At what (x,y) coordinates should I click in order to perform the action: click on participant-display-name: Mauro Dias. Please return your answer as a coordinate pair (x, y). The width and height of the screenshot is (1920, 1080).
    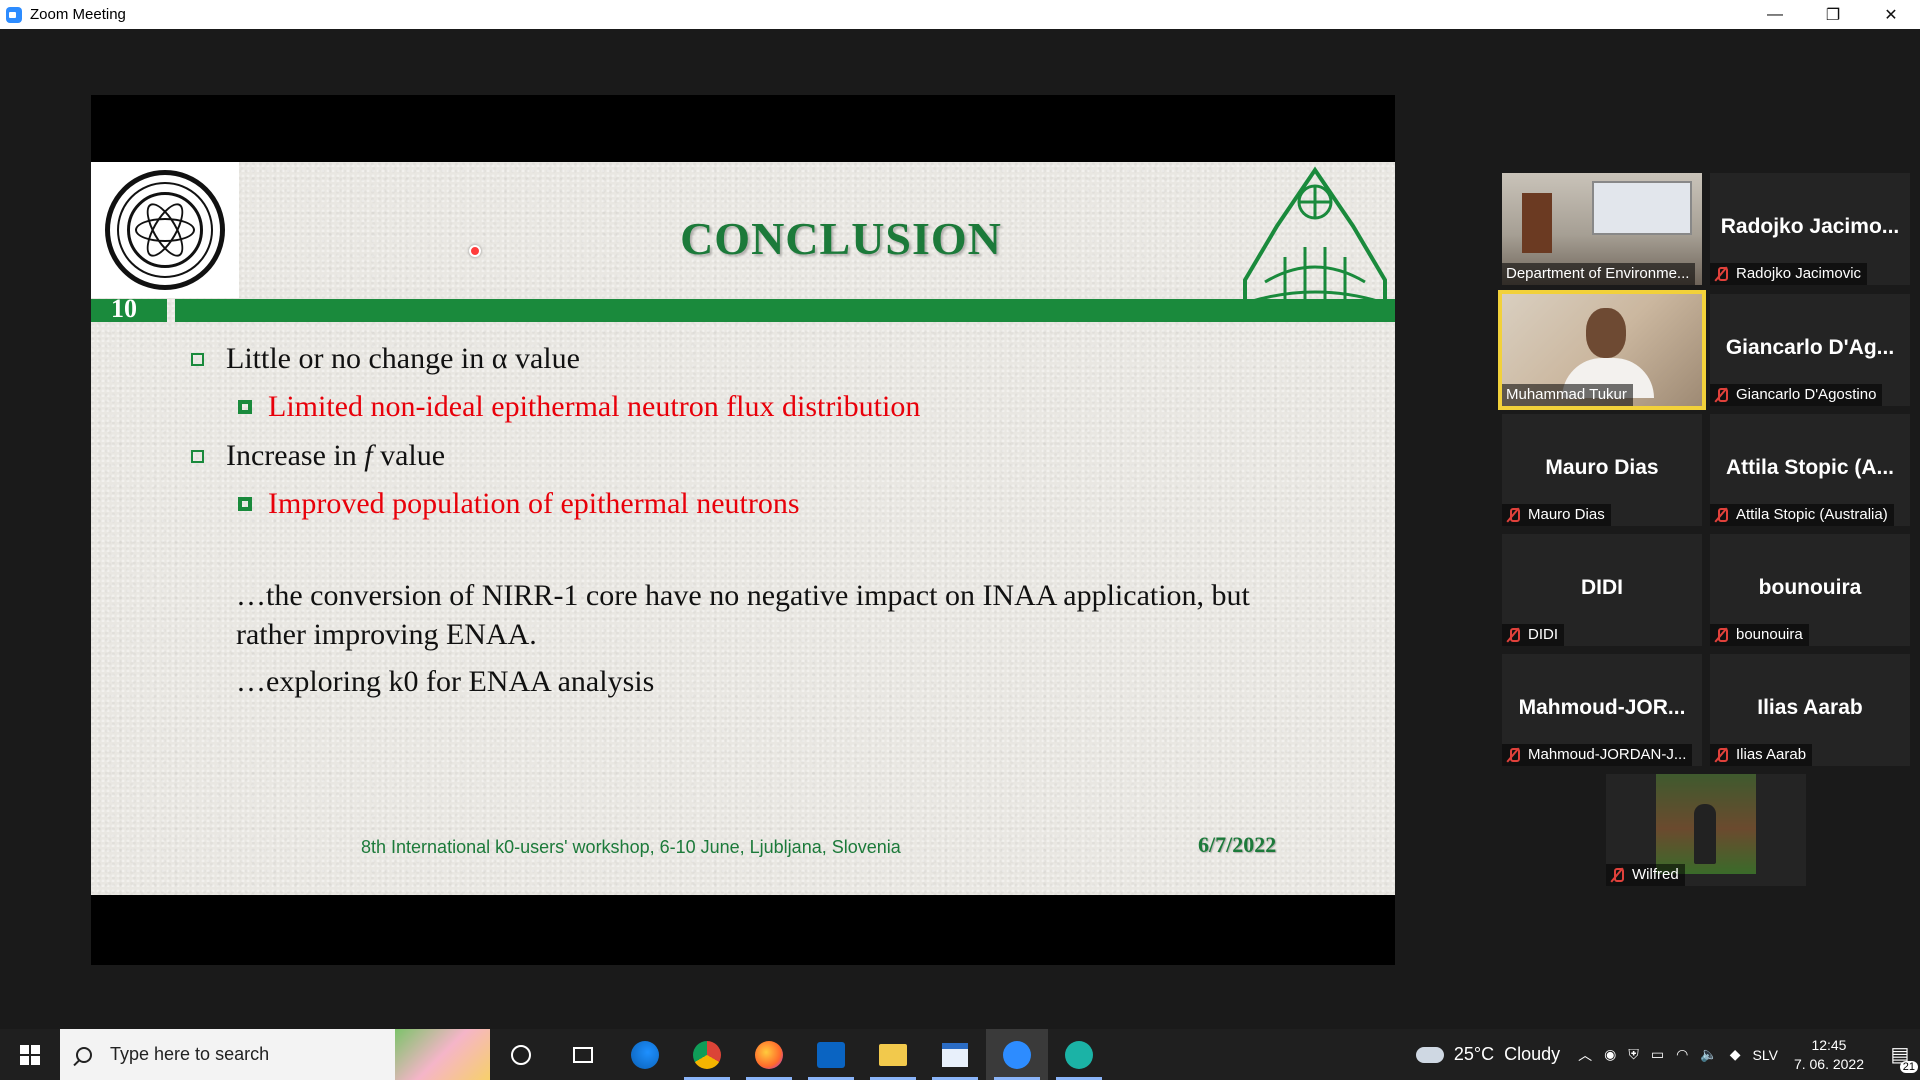
    Looking at the image, I should click on (1602, 467).